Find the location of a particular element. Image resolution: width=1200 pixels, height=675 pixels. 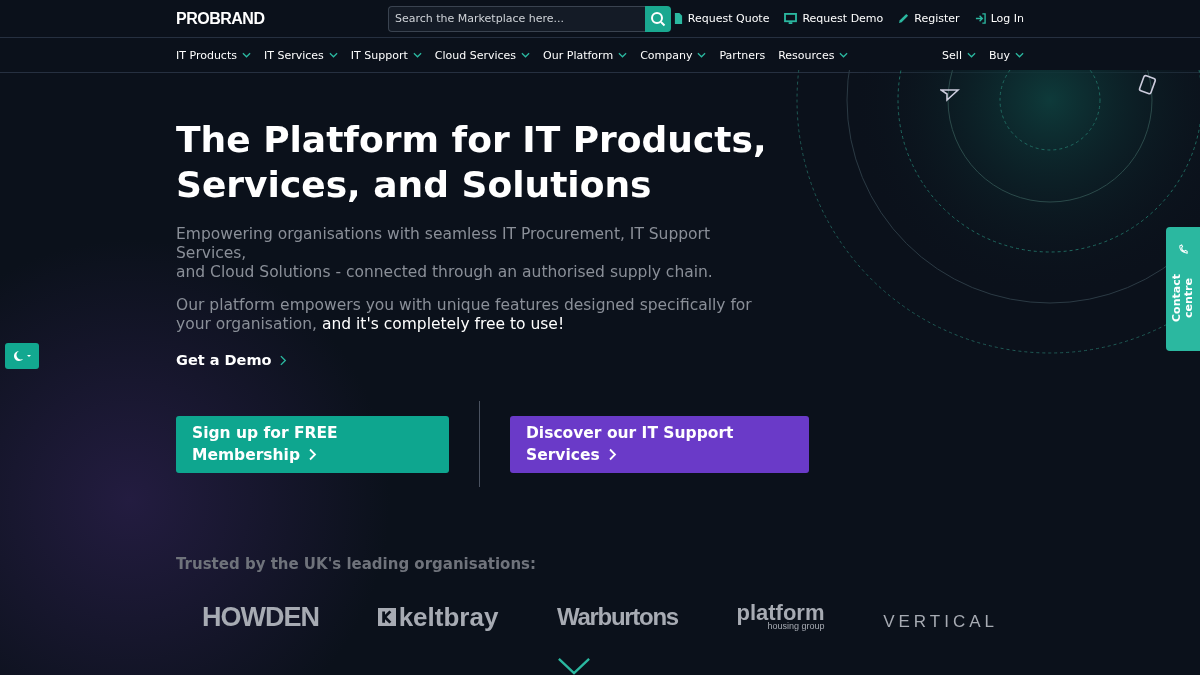

monitor-icon is located at coordinates (791, 18).